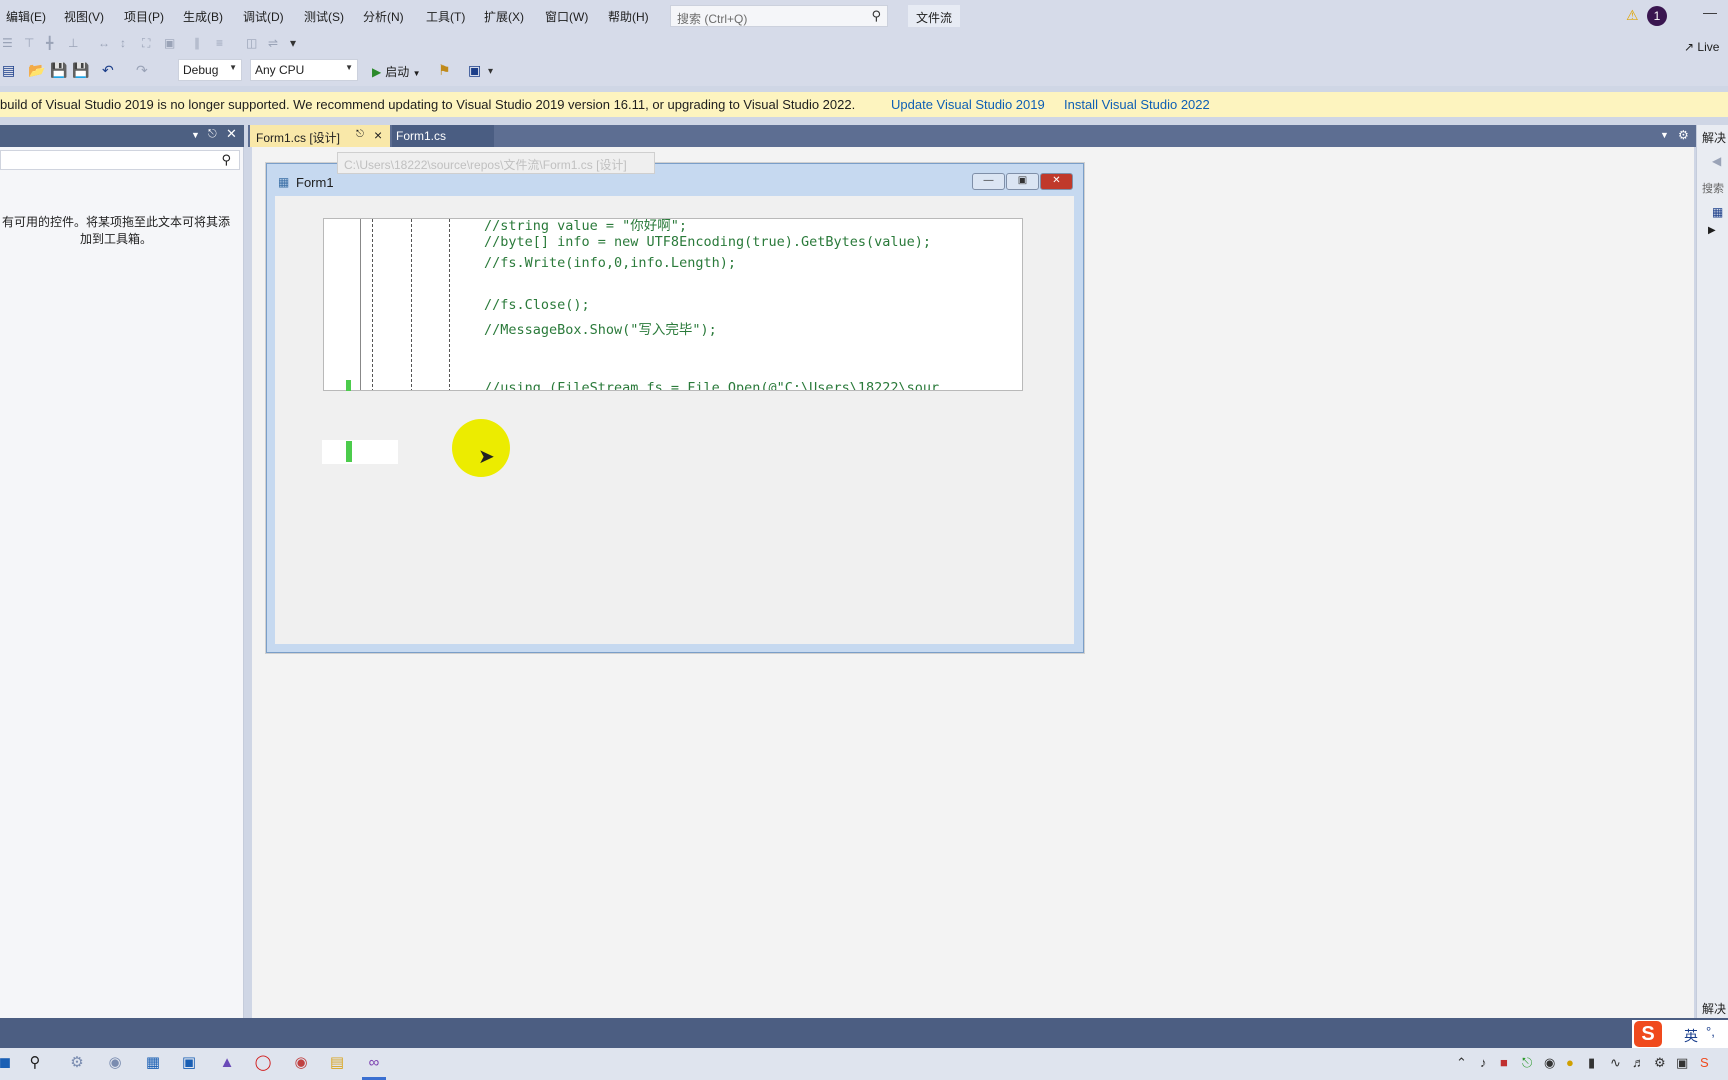 Image resolution: width=1728 pixels, height=1080 pixels. Describe the element at coordinates (864, 1033) in the screenshot. I see `status-bar` at that location.